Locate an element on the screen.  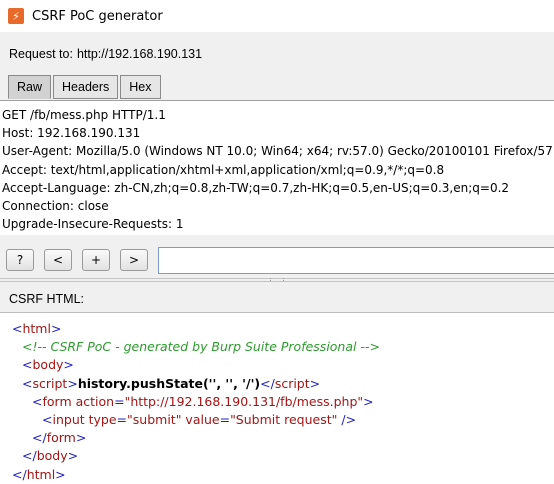
add-button: + is located at coordinates (96, 260).